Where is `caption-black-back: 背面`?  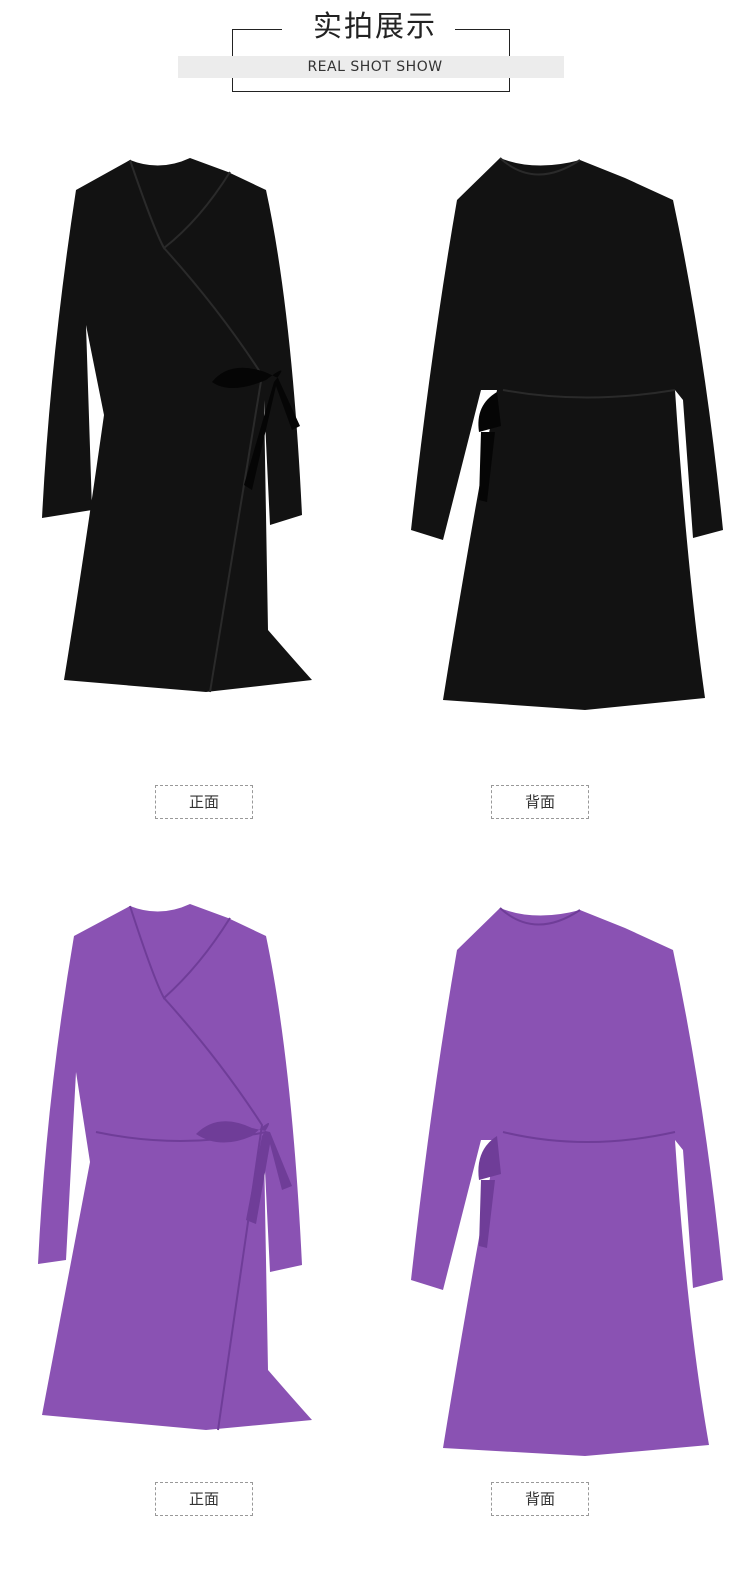
caption-black-back: 背面 is located at coordinates (540, 802).